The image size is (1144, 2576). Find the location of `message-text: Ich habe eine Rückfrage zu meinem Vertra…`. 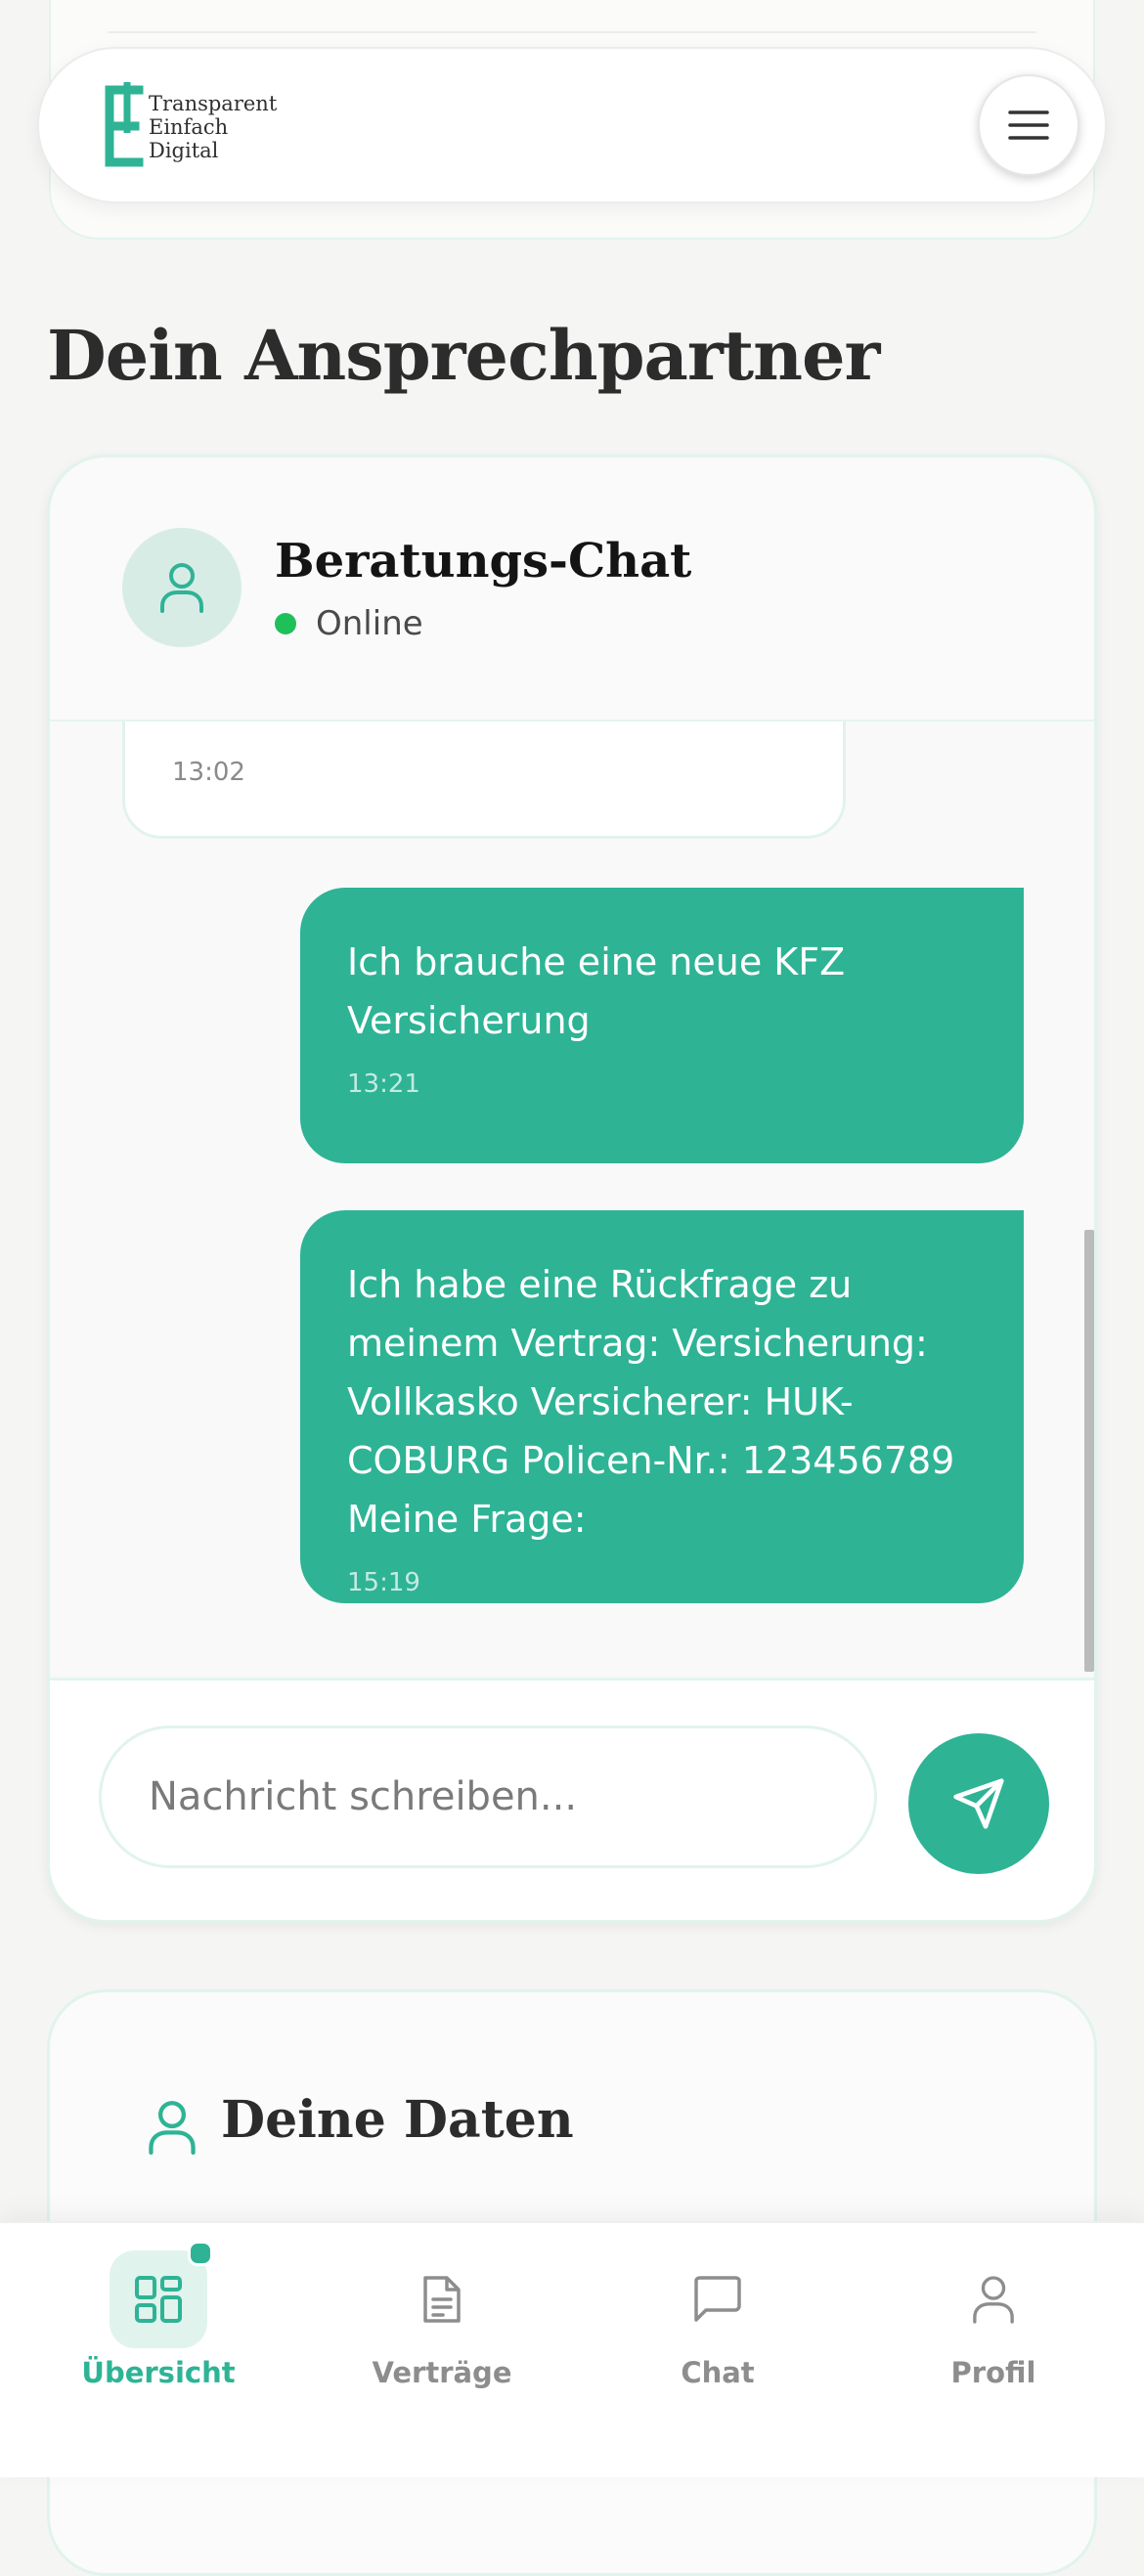

message-text: Ich habe eine Rückfrage zu meinem Vertra… is located at coordinates (651, 1402).